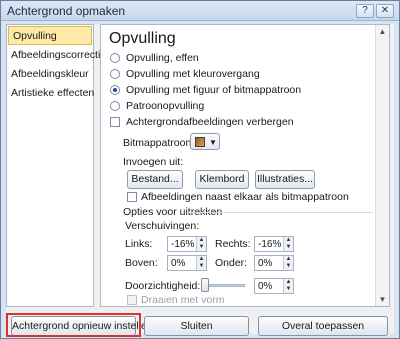 Image resolution: width=400 pixels, height=339 pixels. What do you see at coordinates (265, 286) in the screenshot?
I see `transparency-value: 0%` at bounding box center [265, 286].